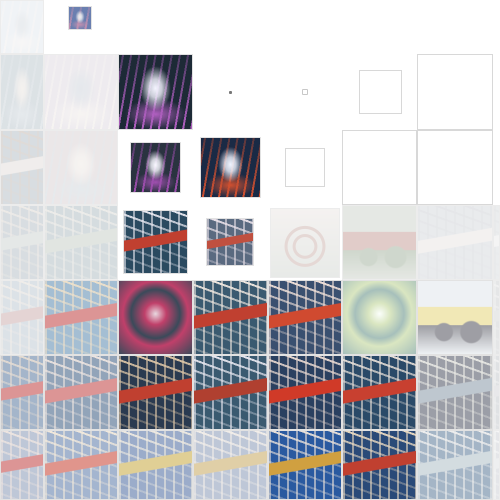 This screenshot has width=500, height=500. I want to click on tile-r0-c1-tiny, so click(80, 18).